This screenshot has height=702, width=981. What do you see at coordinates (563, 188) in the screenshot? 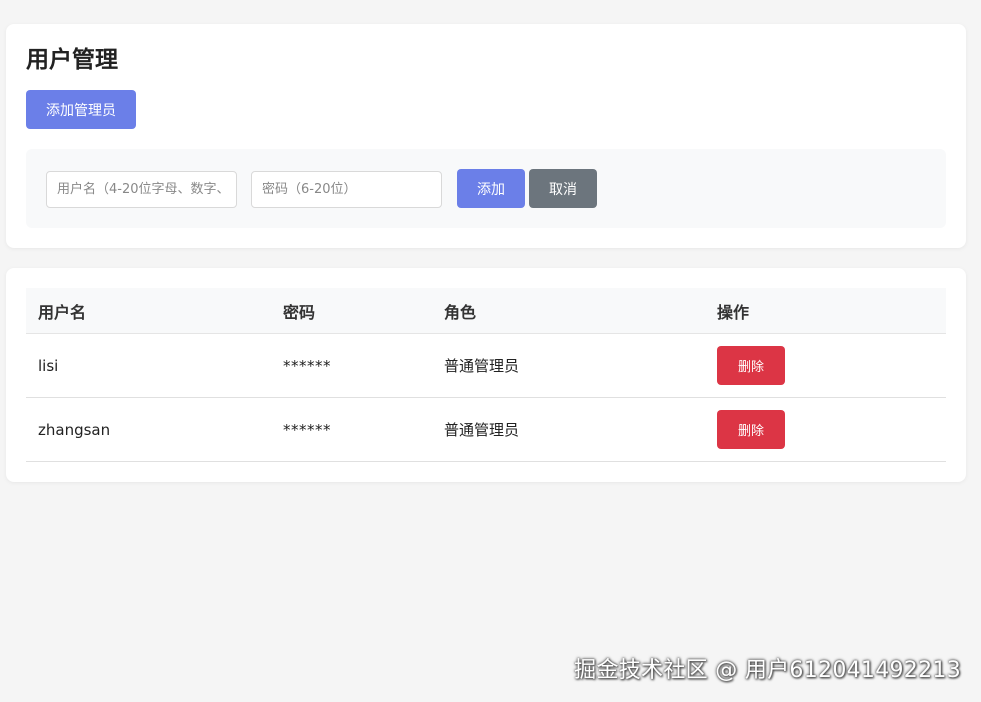
I see `cancel-button: 取消` at bounding box center [563, 188].